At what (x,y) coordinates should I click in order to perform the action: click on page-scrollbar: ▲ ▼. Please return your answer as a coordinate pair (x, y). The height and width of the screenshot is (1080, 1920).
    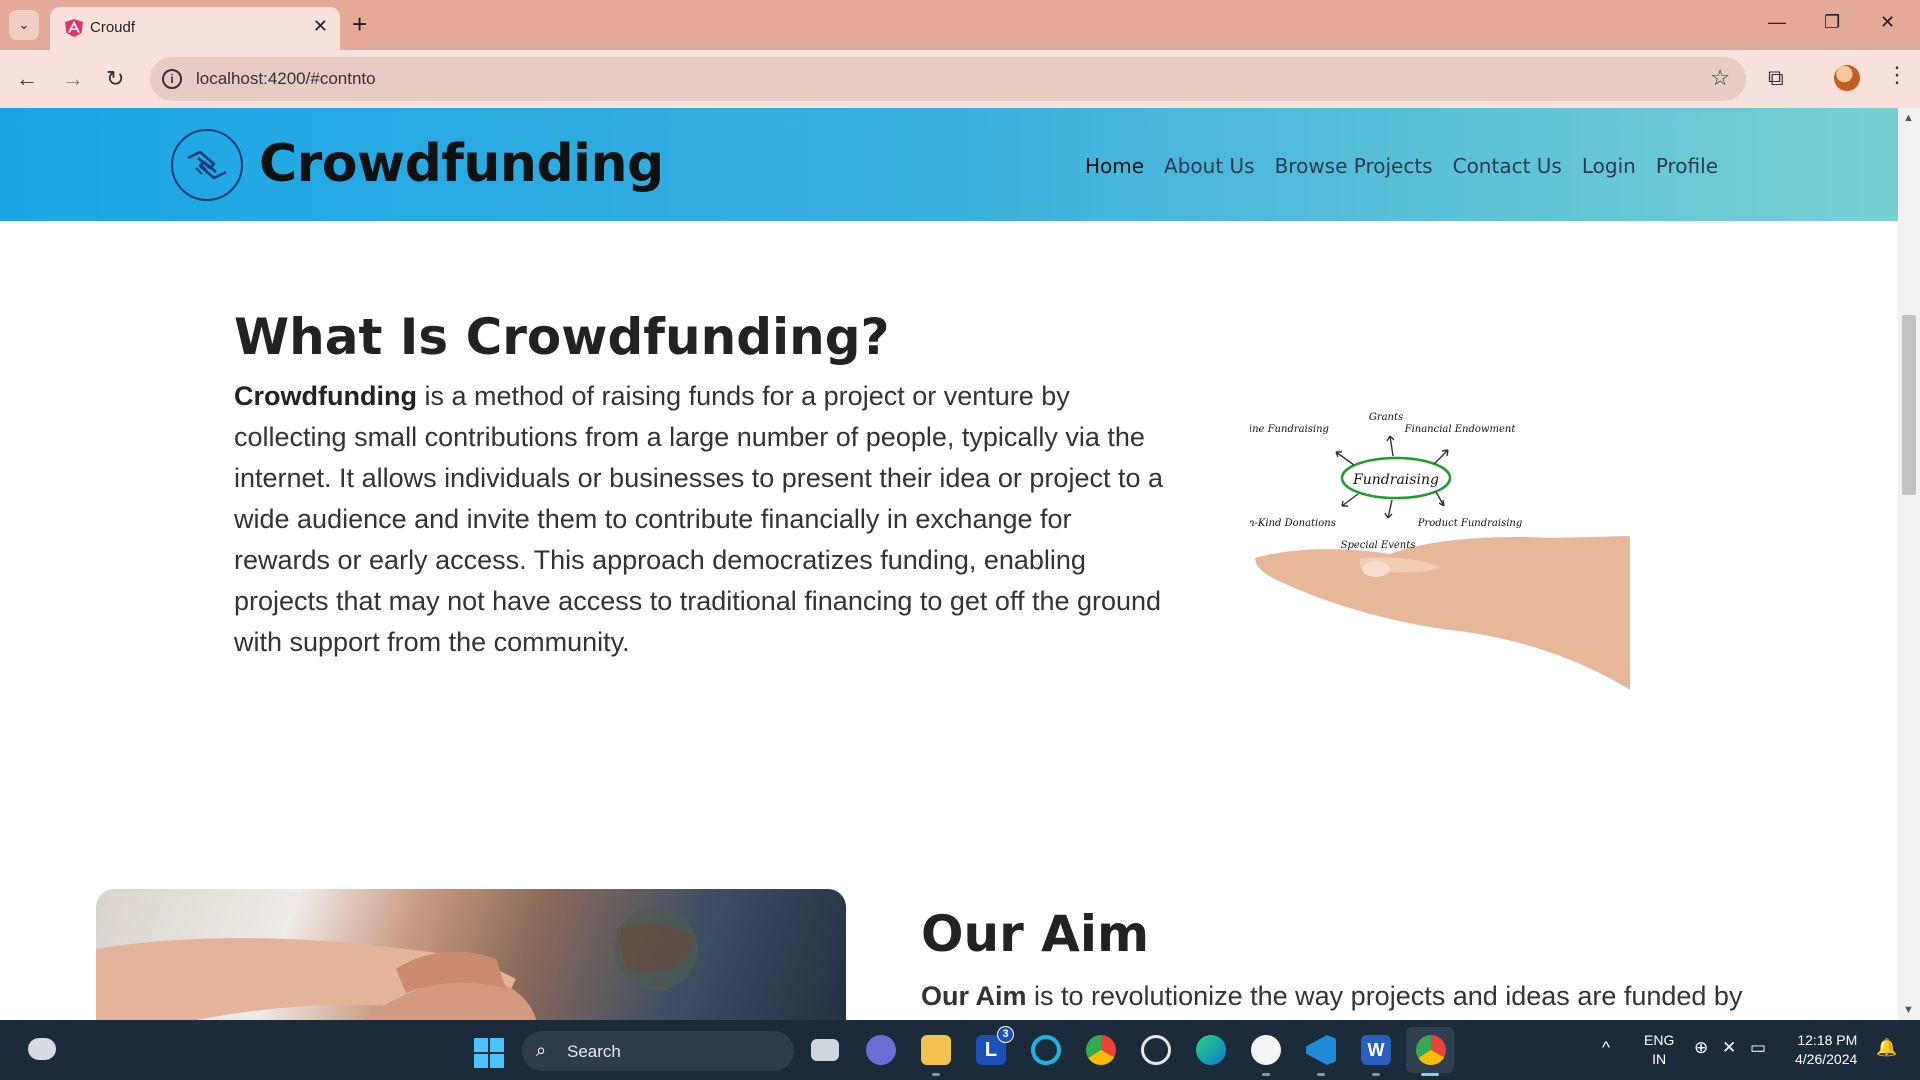
    Looking at the image, I should click on (1909, 564).